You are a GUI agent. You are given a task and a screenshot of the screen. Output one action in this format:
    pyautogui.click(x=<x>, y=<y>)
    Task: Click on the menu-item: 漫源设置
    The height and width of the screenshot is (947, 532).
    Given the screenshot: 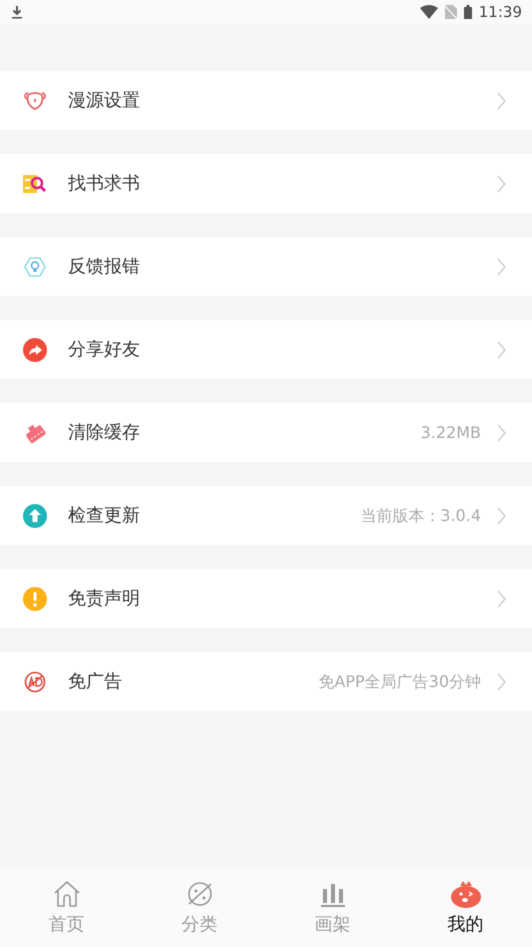 What is the action you would take?
    pyautogui.click(x=266, y=100)
    